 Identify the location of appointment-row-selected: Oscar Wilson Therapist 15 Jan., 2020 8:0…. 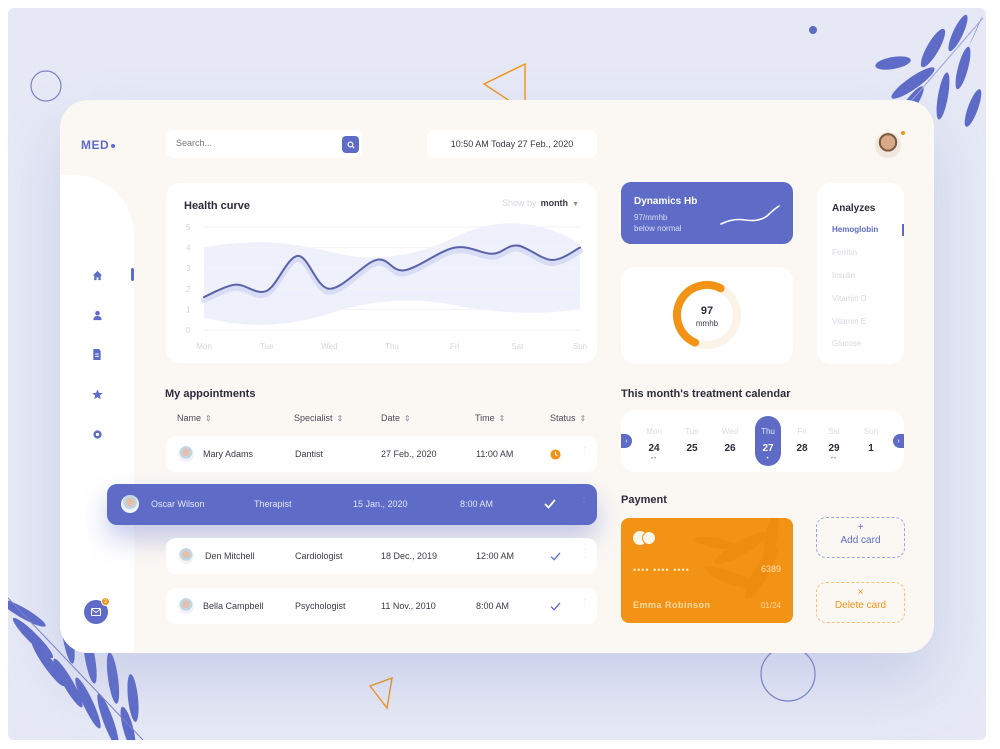
(352, 504).